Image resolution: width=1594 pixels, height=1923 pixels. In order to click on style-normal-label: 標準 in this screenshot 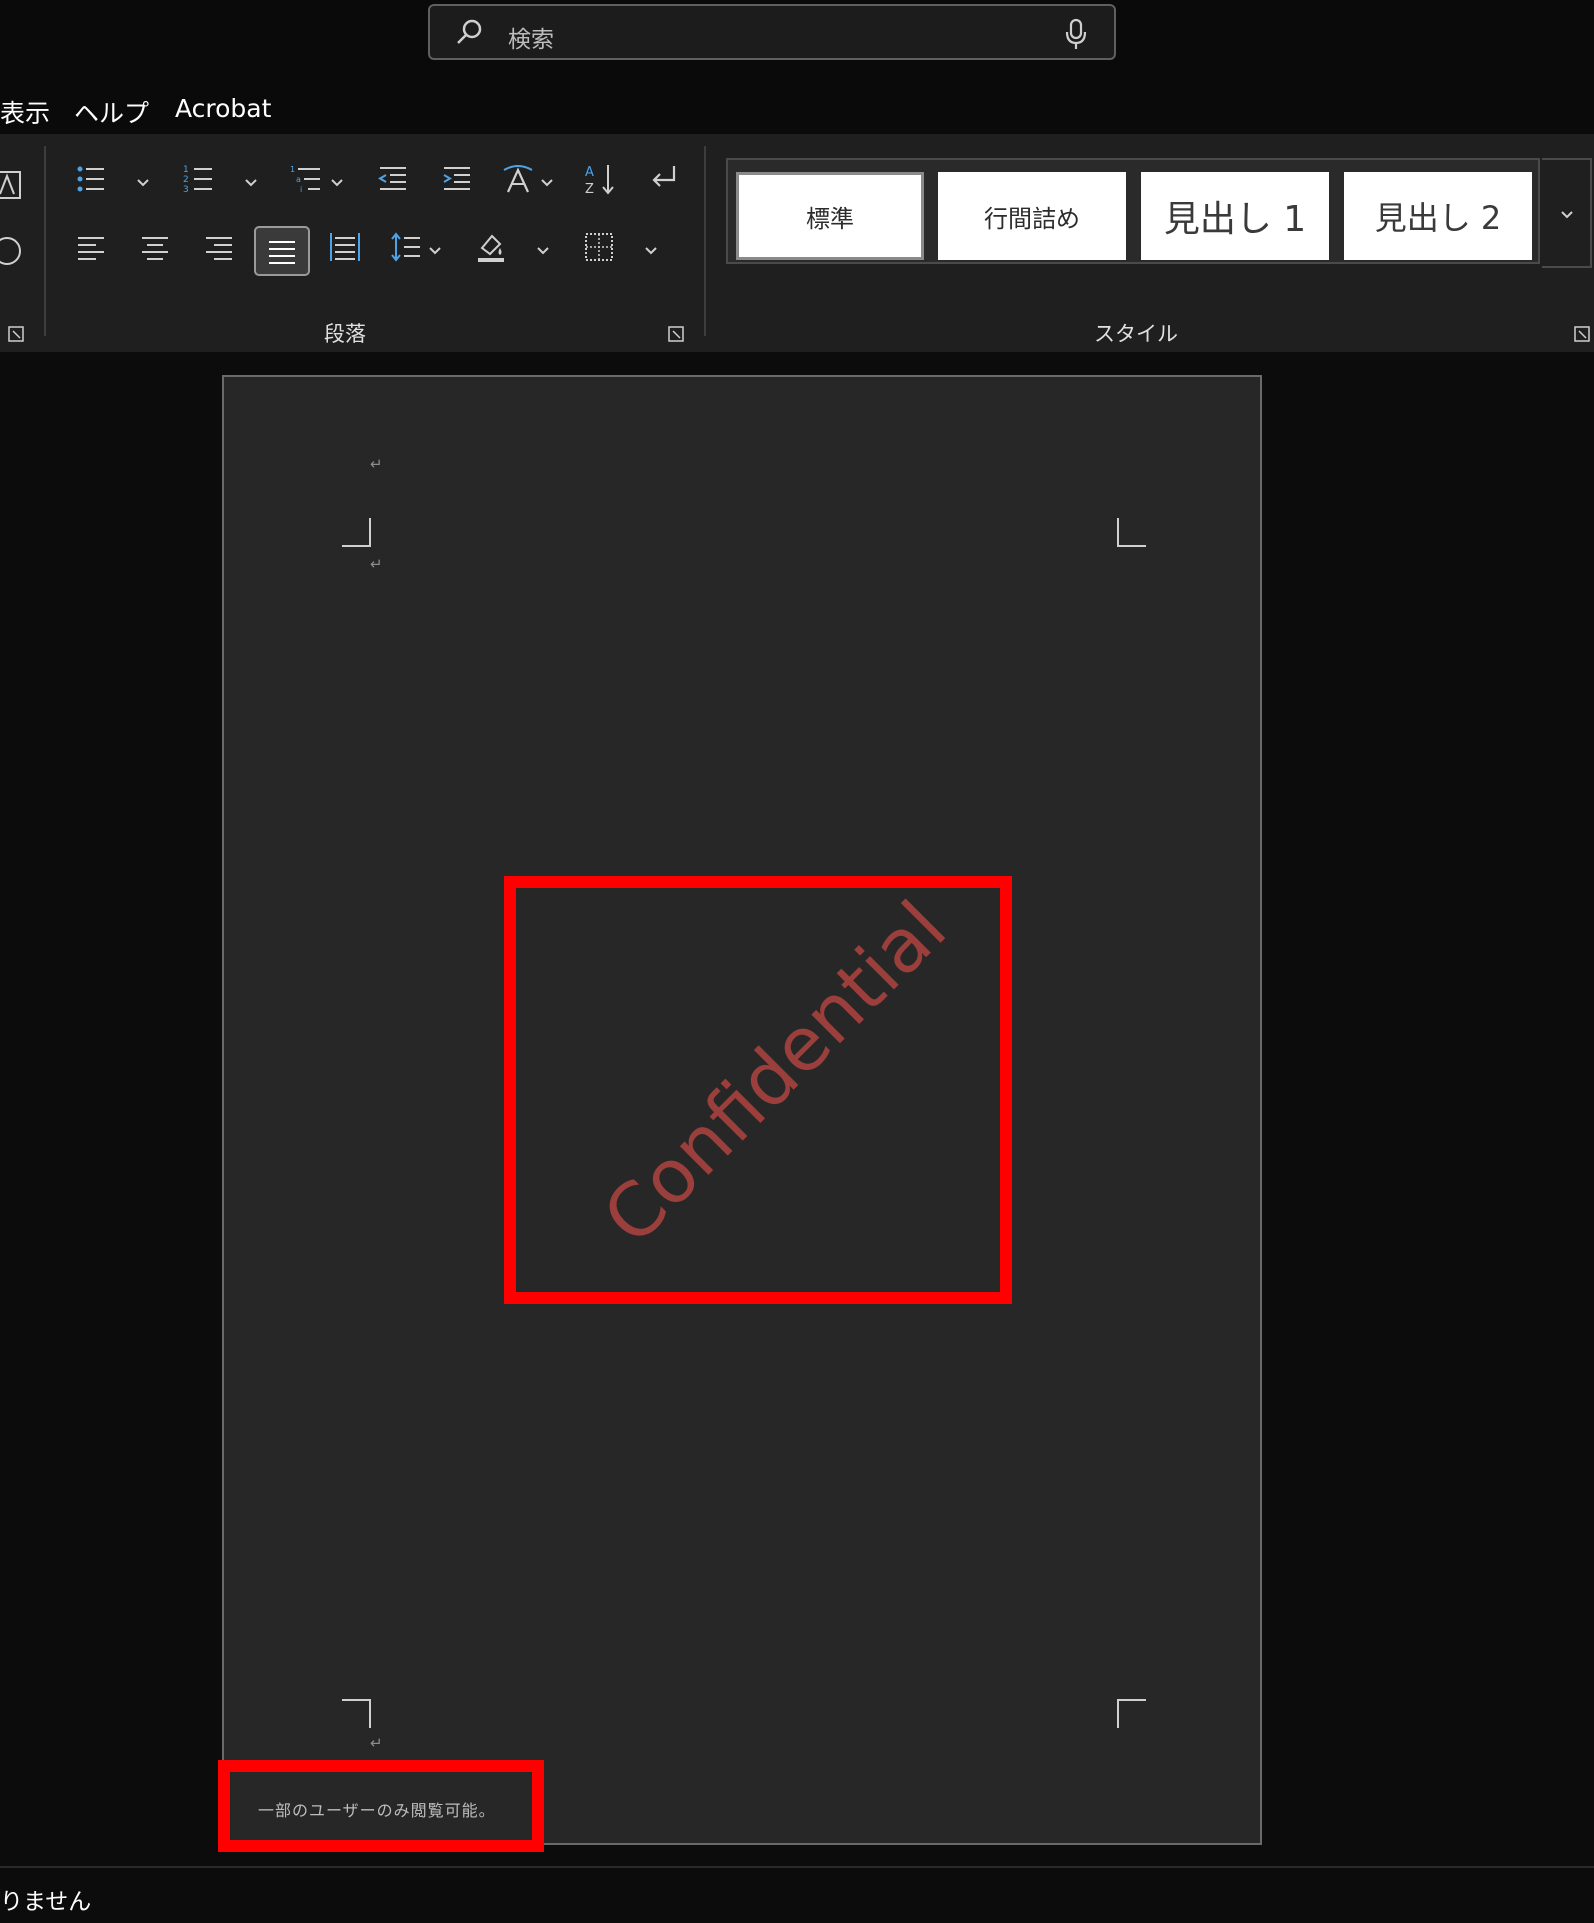, I will do `click(830, 218)`.